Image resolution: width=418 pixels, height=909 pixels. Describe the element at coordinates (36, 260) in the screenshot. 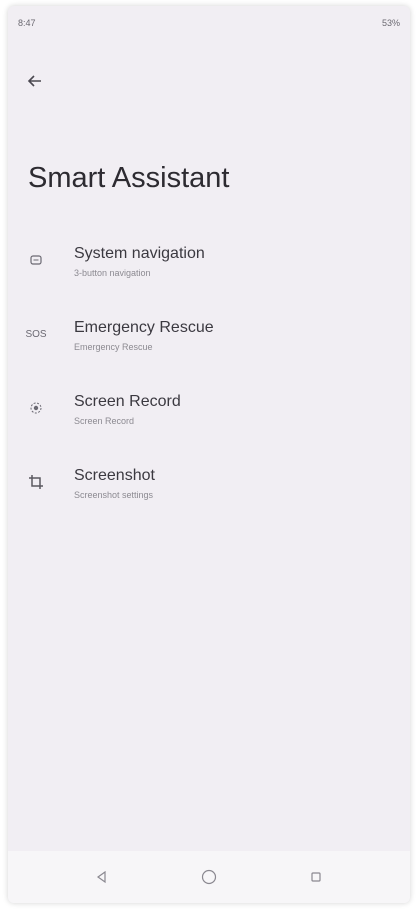

I see `navigation-icon` at that location.